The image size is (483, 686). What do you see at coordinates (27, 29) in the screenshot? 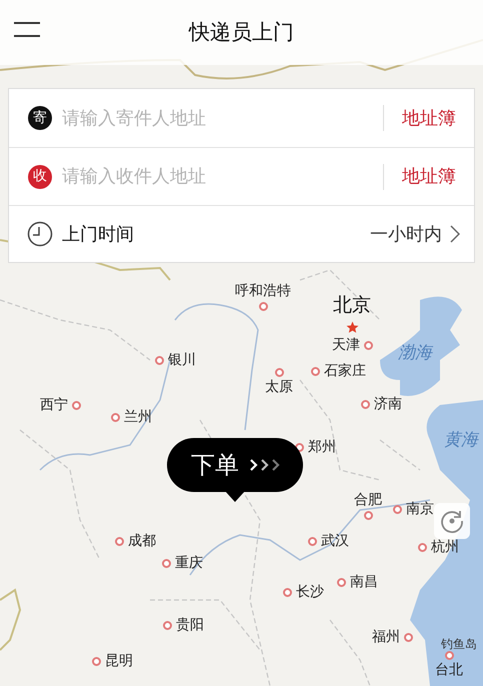
I see `menu-icon` at bounding box center [27, 29].